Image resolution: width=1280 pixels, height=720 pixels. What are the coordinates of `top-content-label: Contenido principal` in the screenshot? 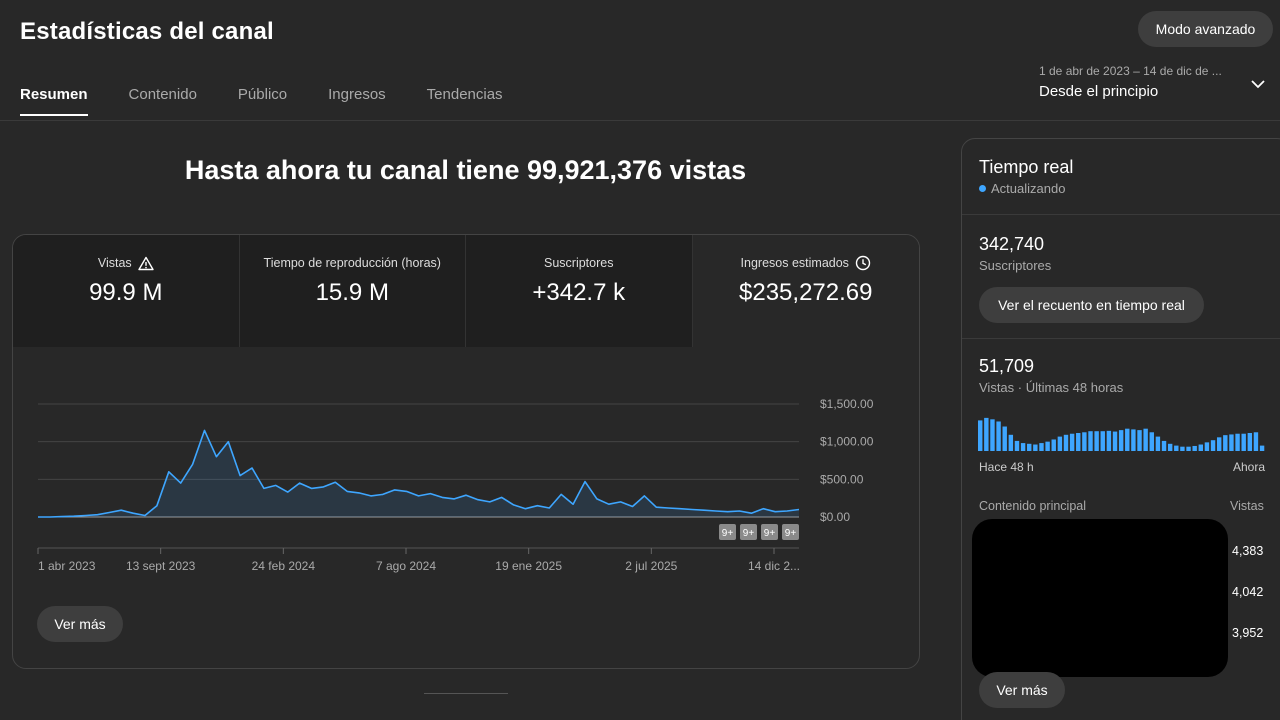 It's located at (1033, 506).